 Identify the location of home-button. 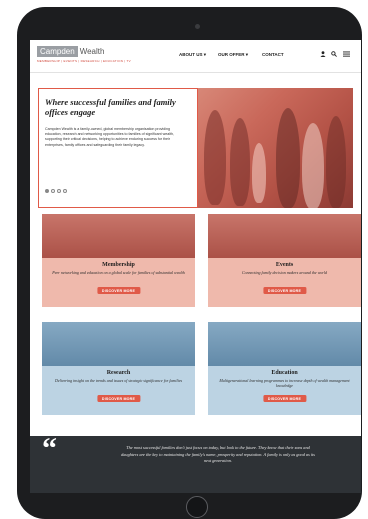
(197, 507).